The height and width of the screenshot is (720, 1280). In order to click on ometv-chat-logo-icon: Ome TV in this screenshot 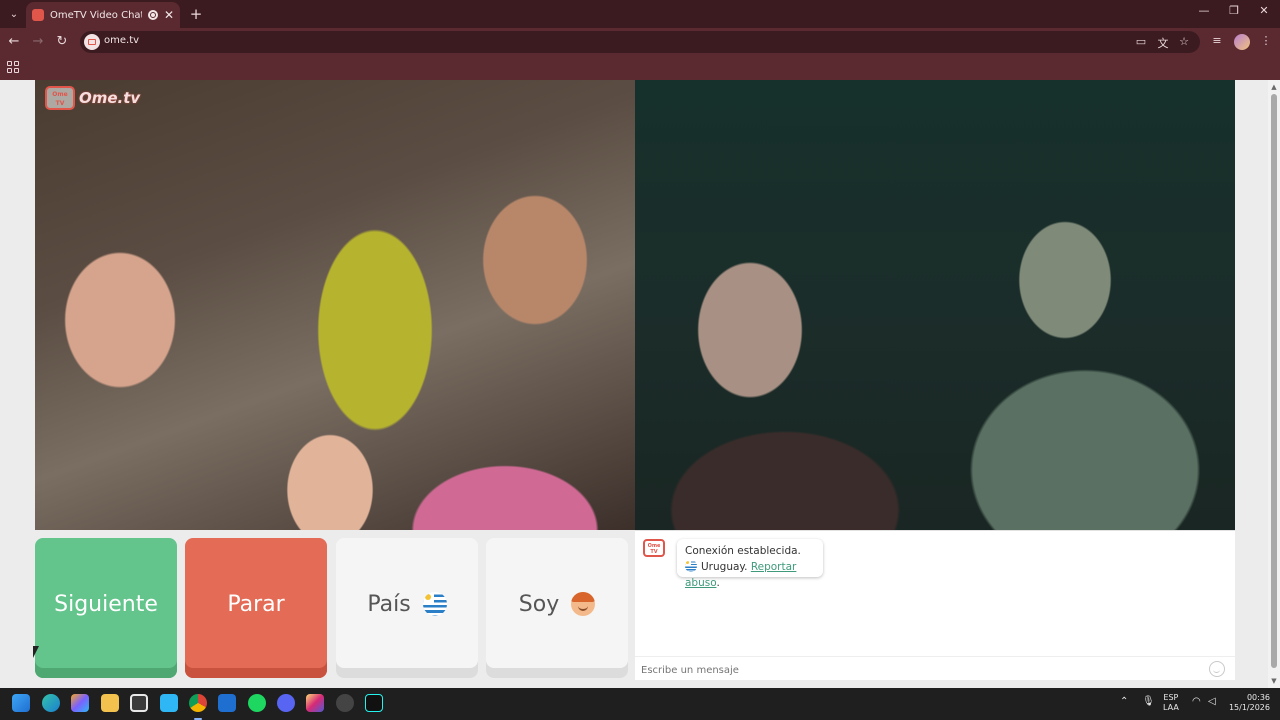, I will do `click(654, 548)`.